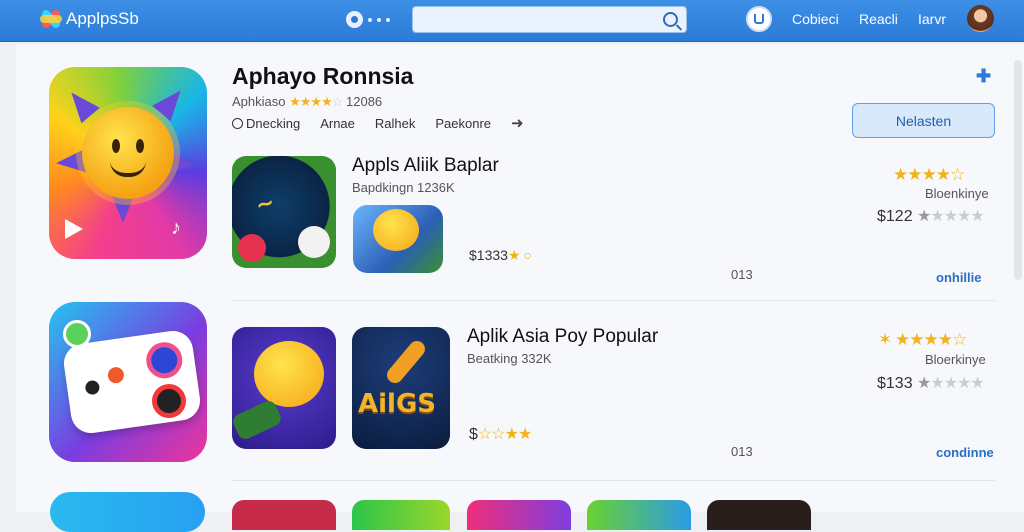  I want to click on tab-2: Arnae, so click(337, 123).